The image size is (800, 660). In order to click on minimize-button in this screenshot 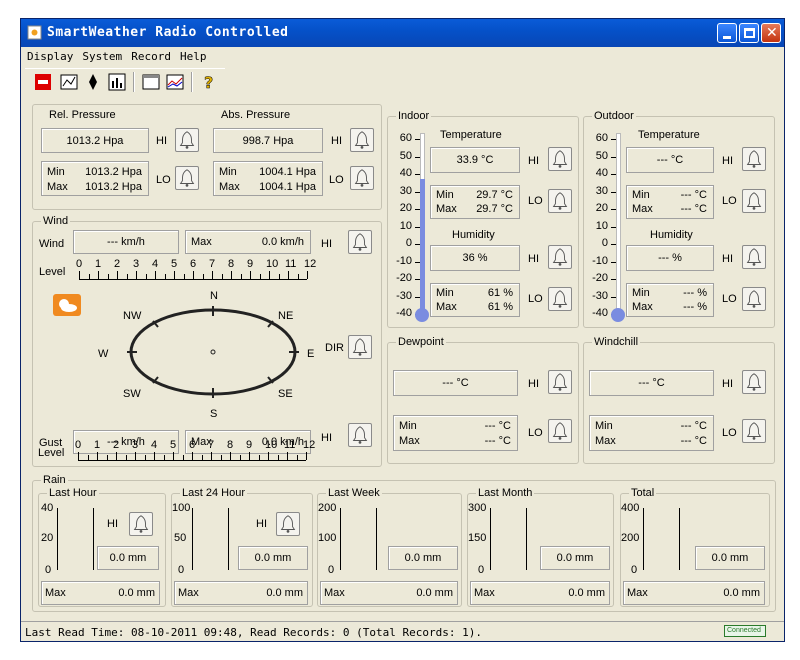, I will do `click(727, 33)`.